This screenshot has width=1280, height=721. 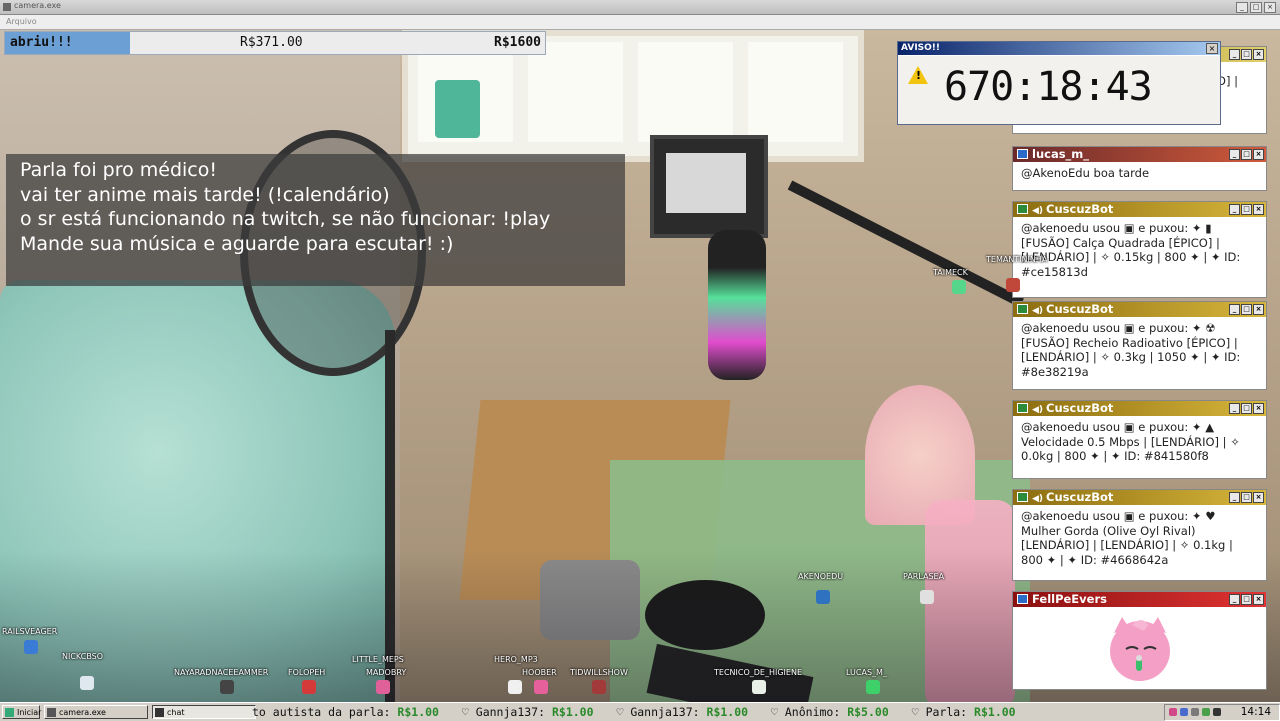 I want to click on chat-line: @AkenoEdu boa tarde, so click(x=1085, y=173).